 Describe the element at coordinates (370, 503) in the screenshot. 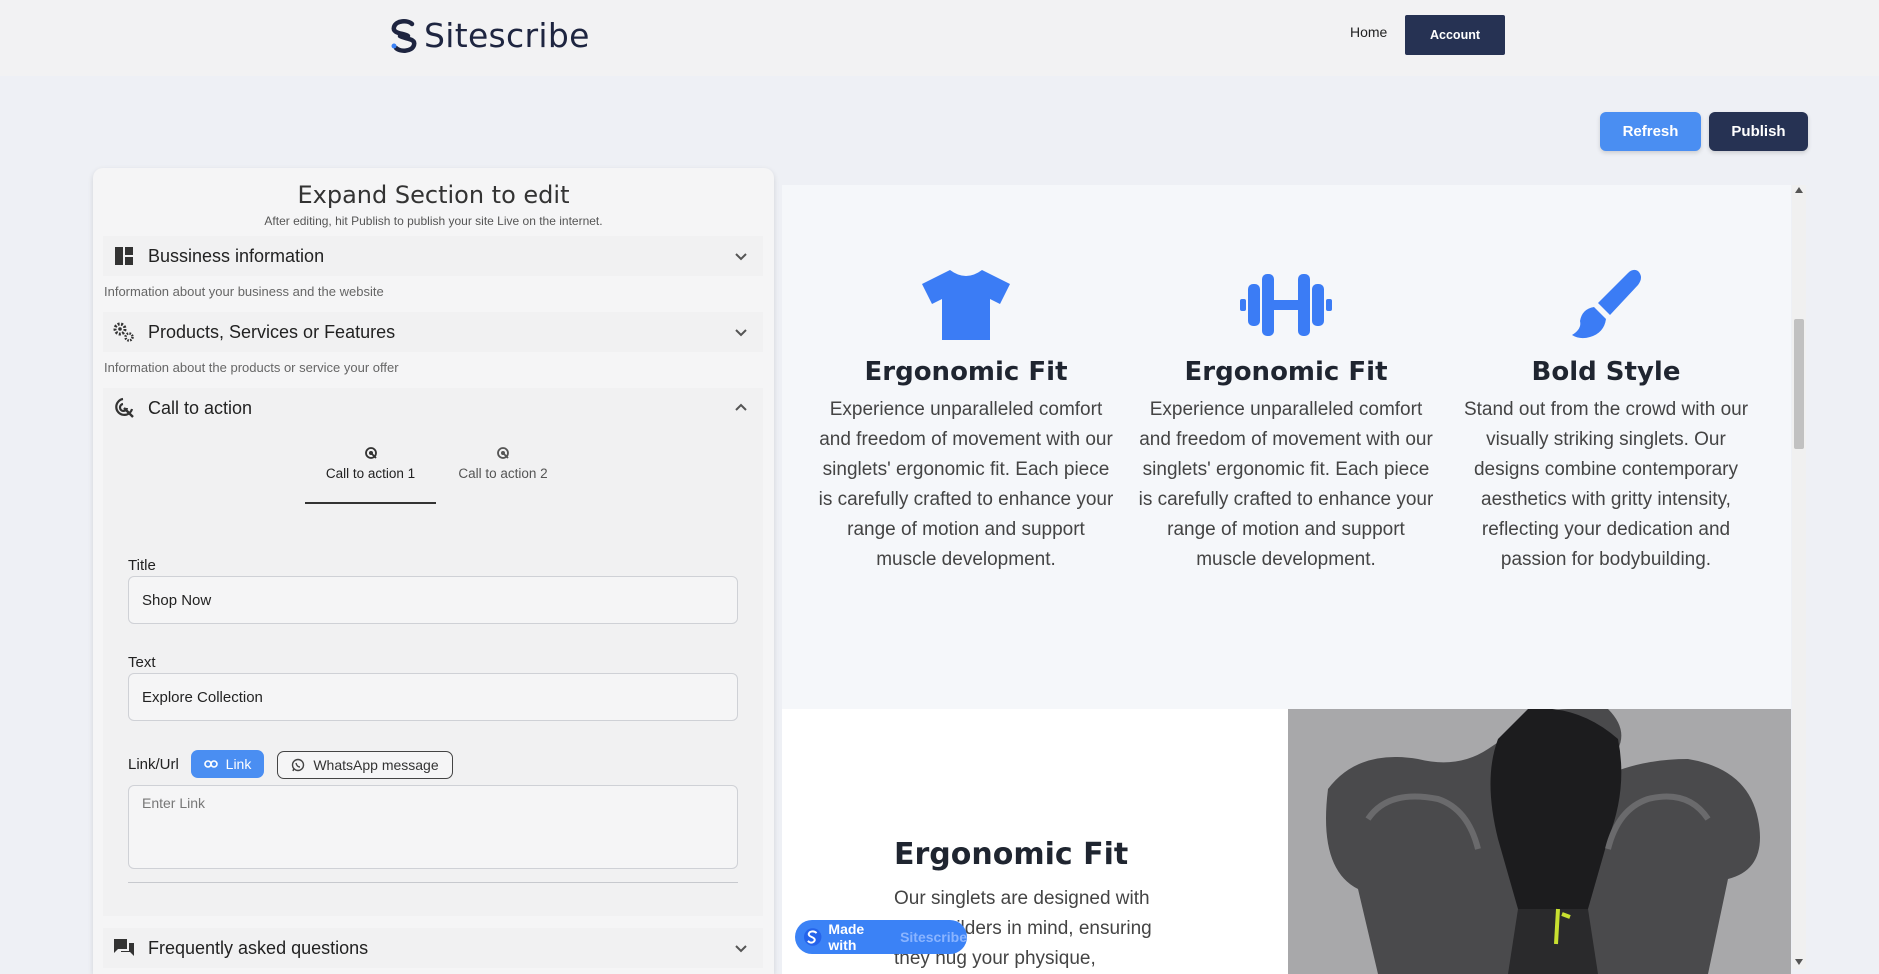

I see `active-tab-indicator` at that location.